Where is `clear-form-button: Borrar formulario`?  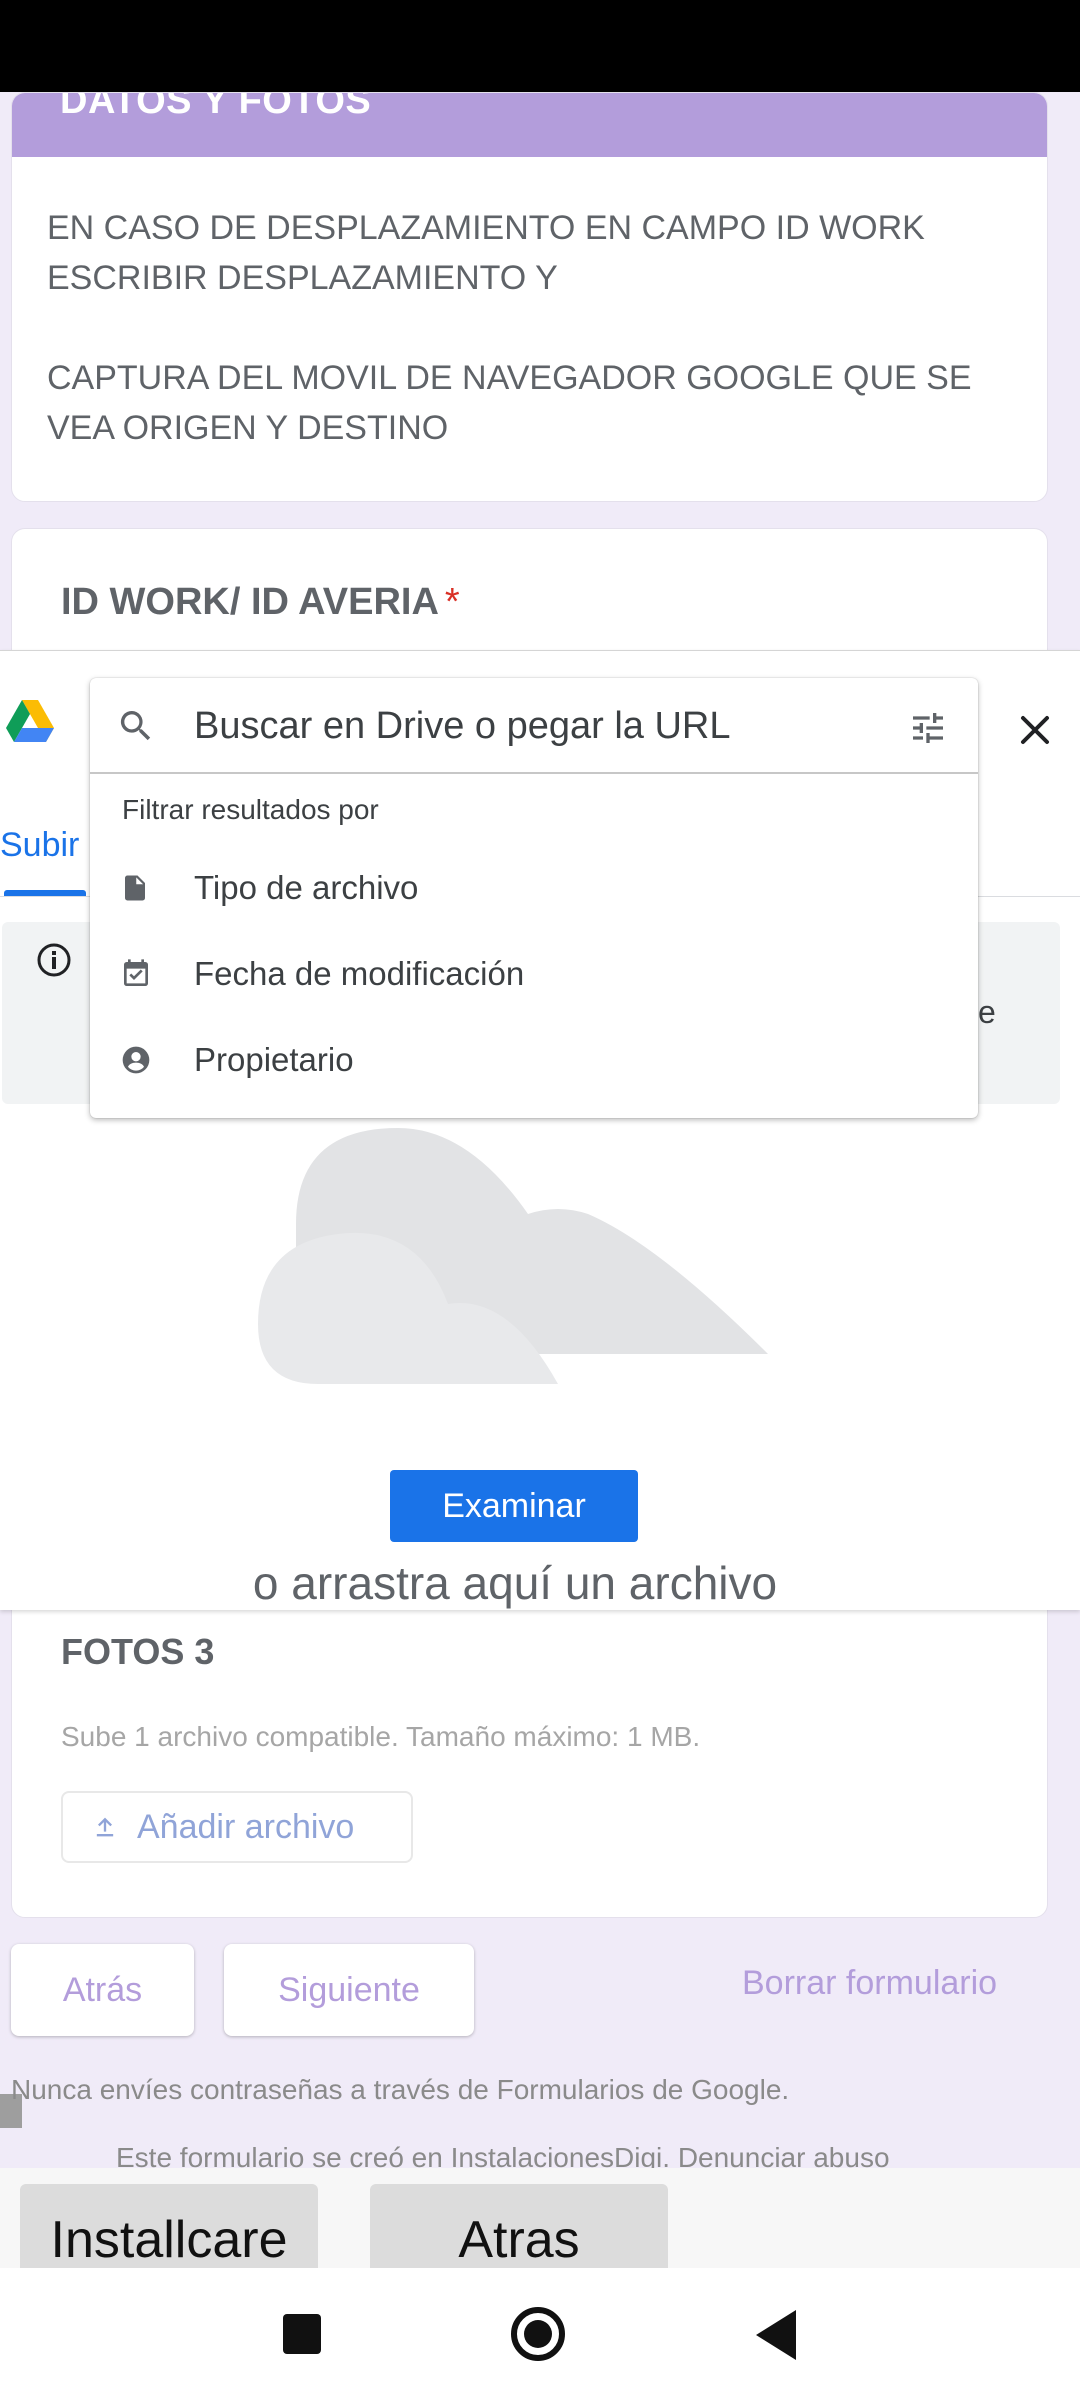 clear-form-button: Borrar formulario is located at coordinates (869, 1983).